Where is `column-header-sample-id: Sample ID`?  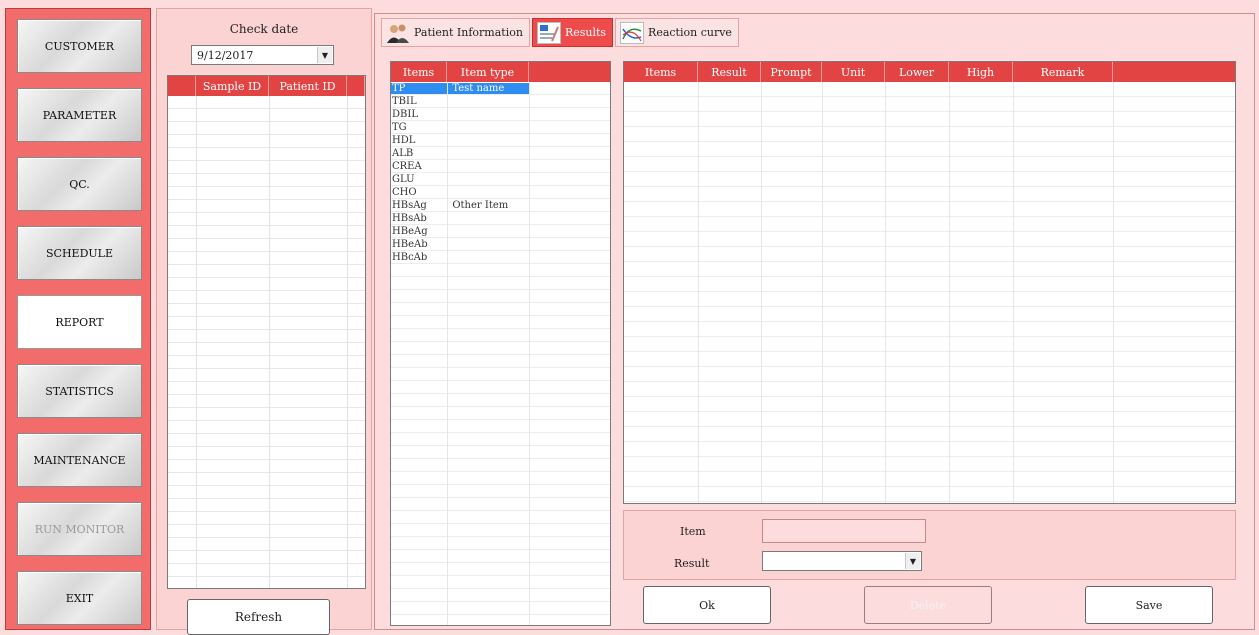
column-header-sample-id: Sample ID is located at coordinates (232, 86).